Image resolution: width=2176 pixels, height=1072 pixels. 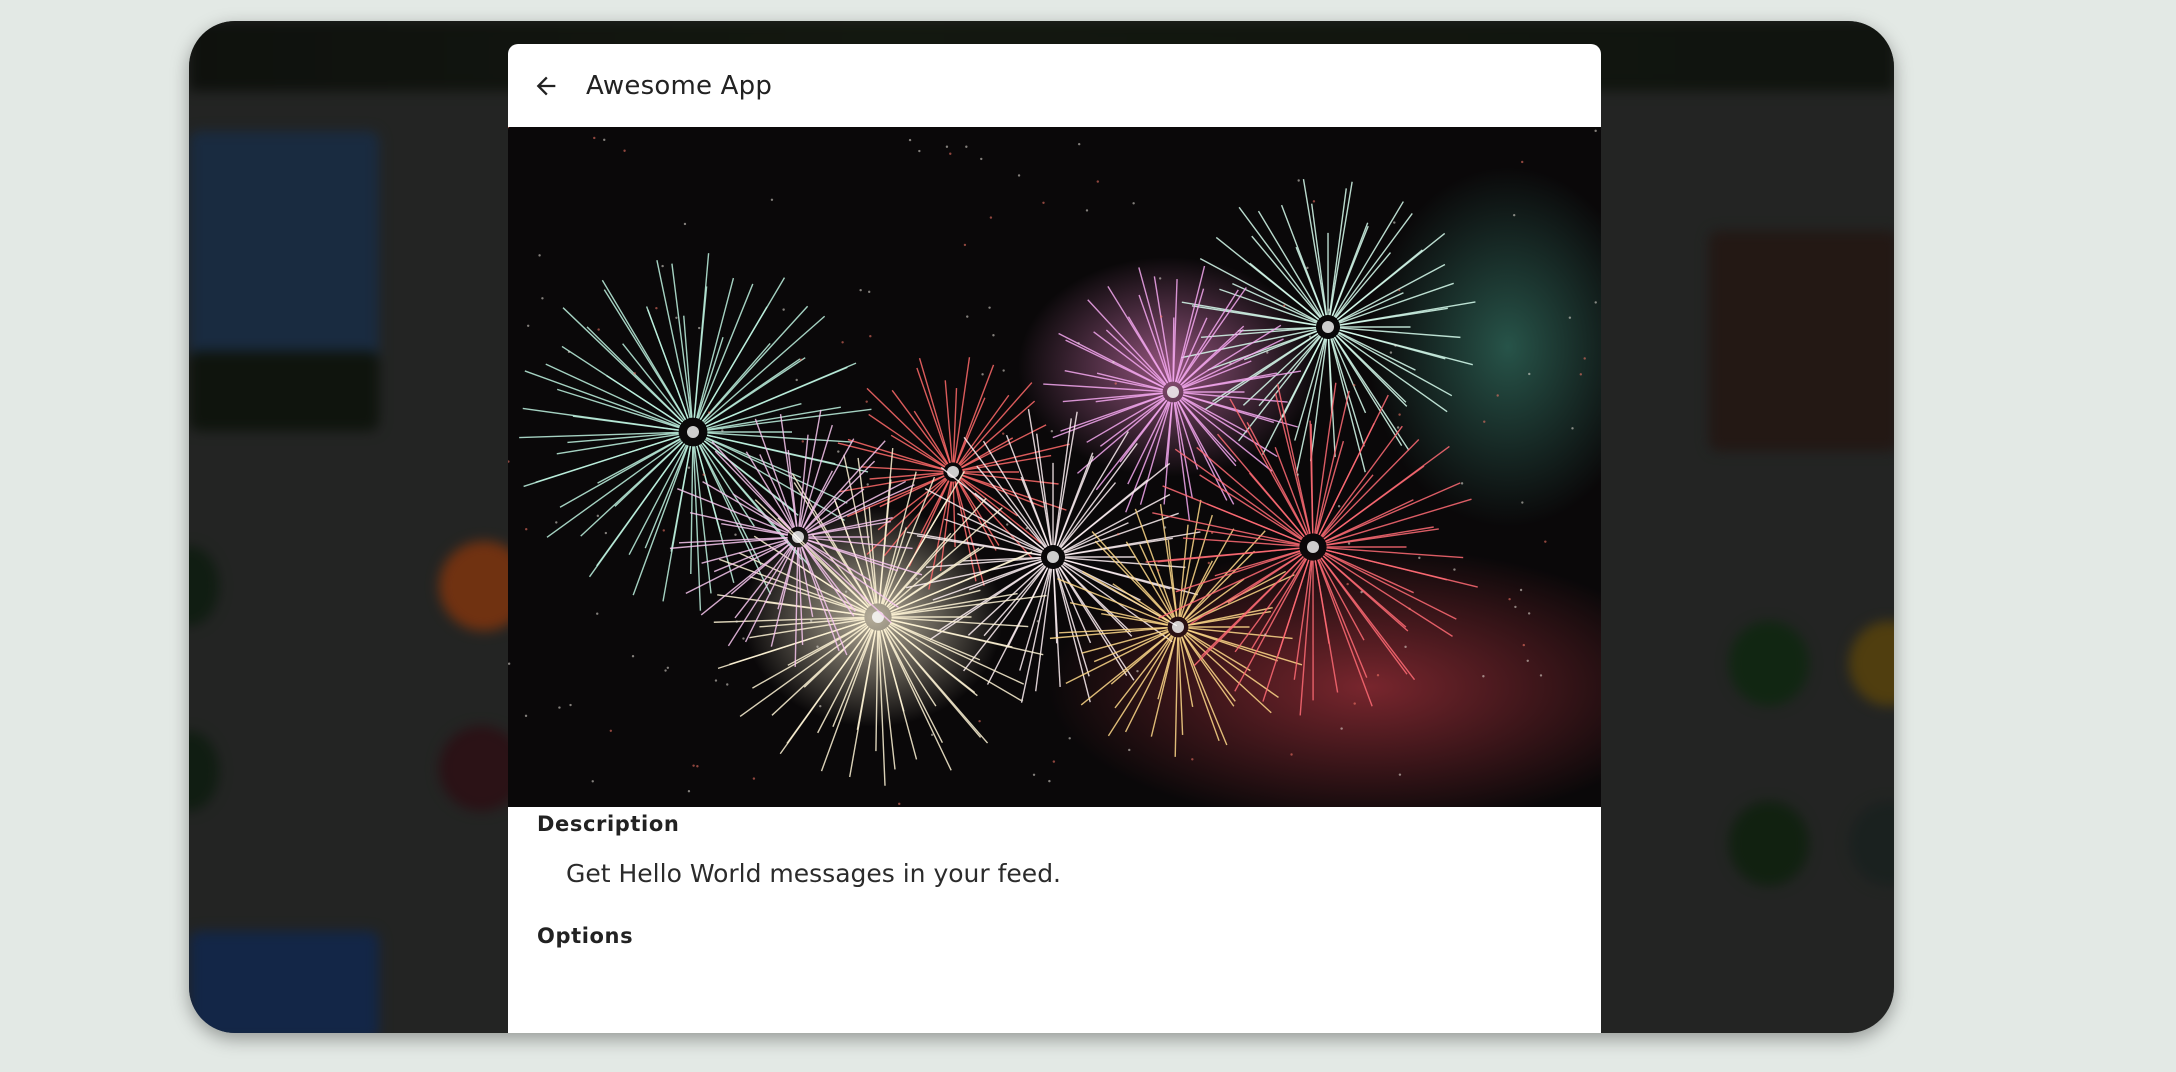 What do you see at coordinates (814, 873) in the screenshot?
I see `description-text: Get Hello World messages in your feed.` at bounding box center [814, 873].